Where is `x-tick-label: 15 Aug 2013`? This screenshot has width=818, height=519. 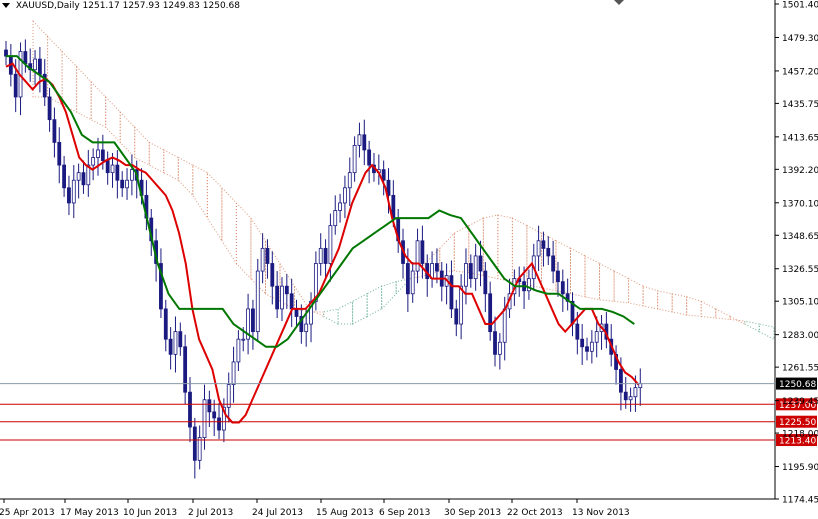 x-tick-label: 15 Aug 2013 is located at coordinates (345, 513).